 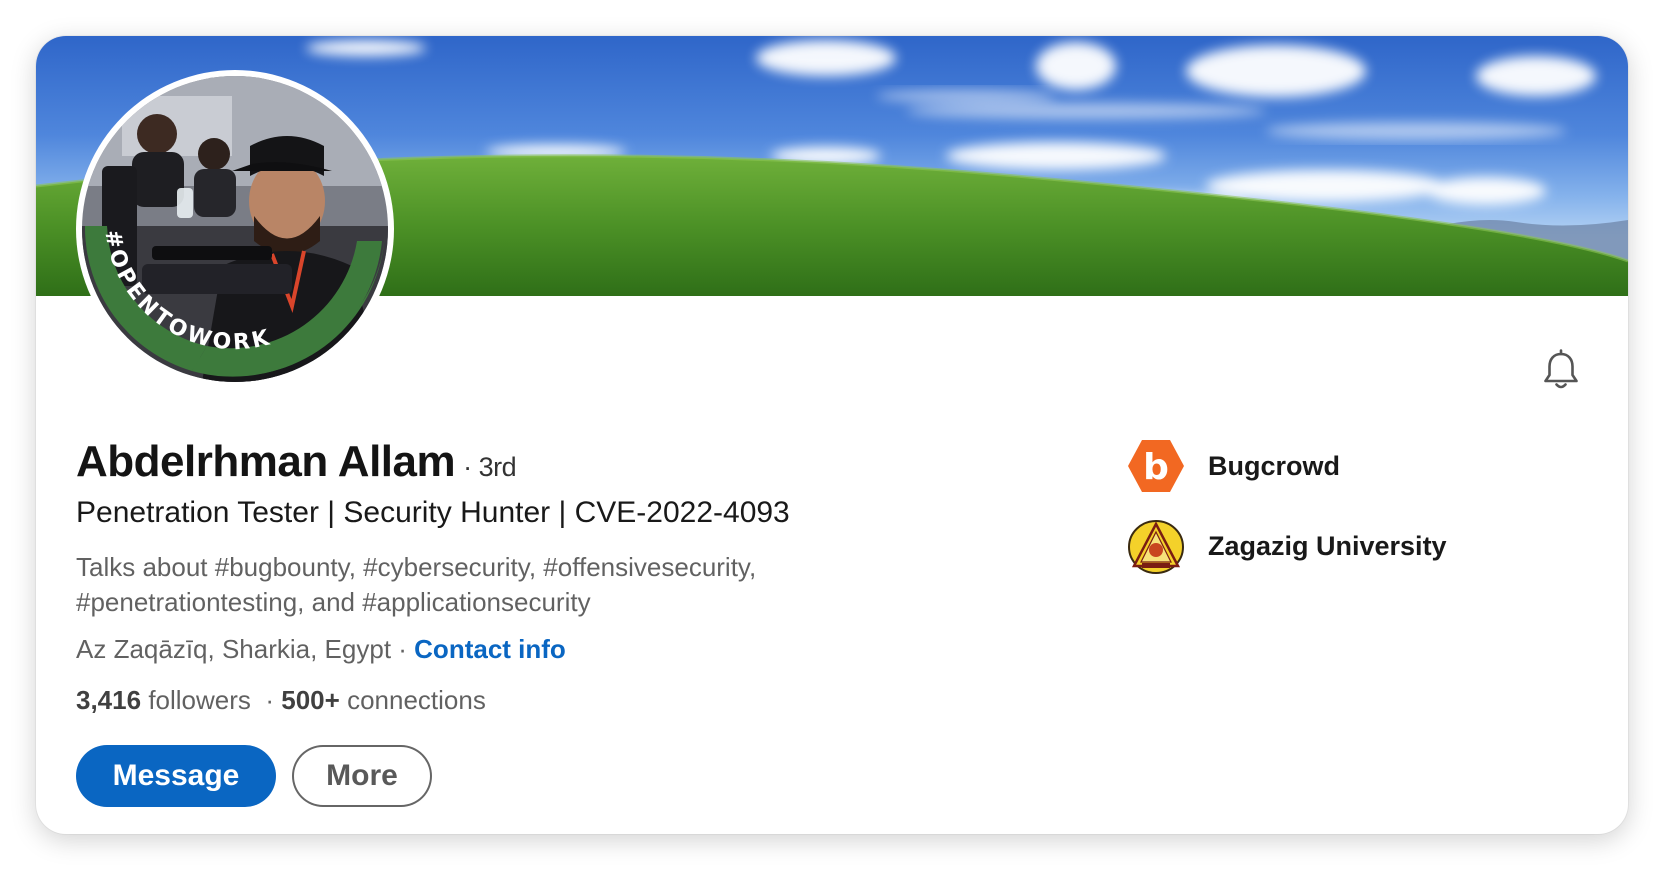 What do you see at coordinates (266, 461) in the screenshot?
I see `profile-name: Abdelrhman Allam` at bounding box center [266, 461].